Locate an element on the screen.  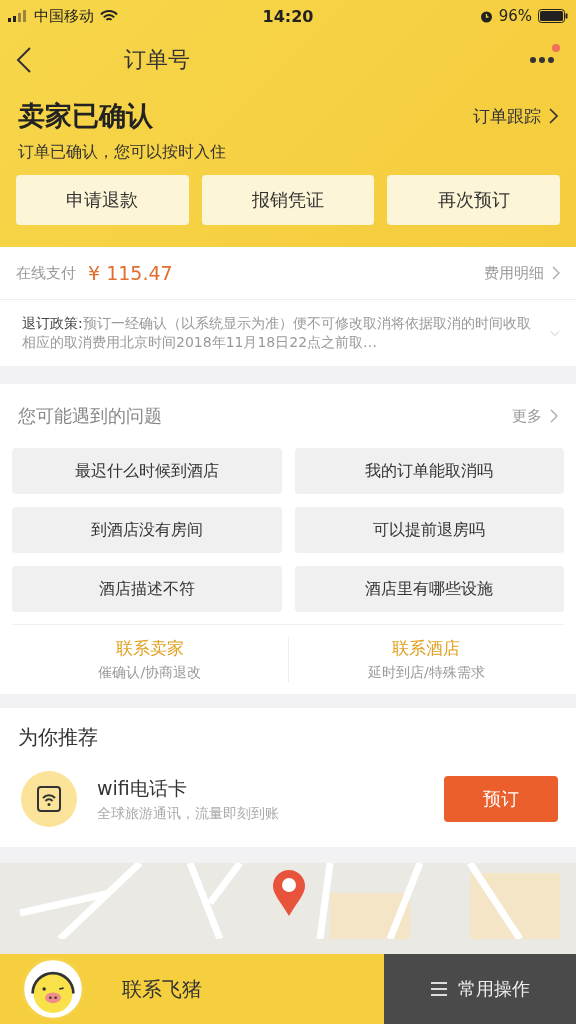
question-button: 到酒店没有房间 is located at coordinates (147, 530).